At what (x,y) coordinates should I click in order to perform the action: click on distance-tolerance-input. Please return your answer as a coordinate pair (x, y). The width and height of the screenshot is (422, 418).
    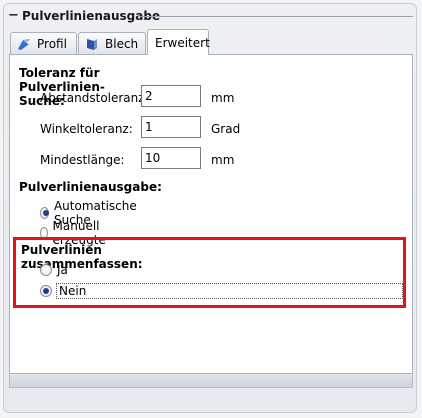
    Looking at the image, I should click on (171, 96).